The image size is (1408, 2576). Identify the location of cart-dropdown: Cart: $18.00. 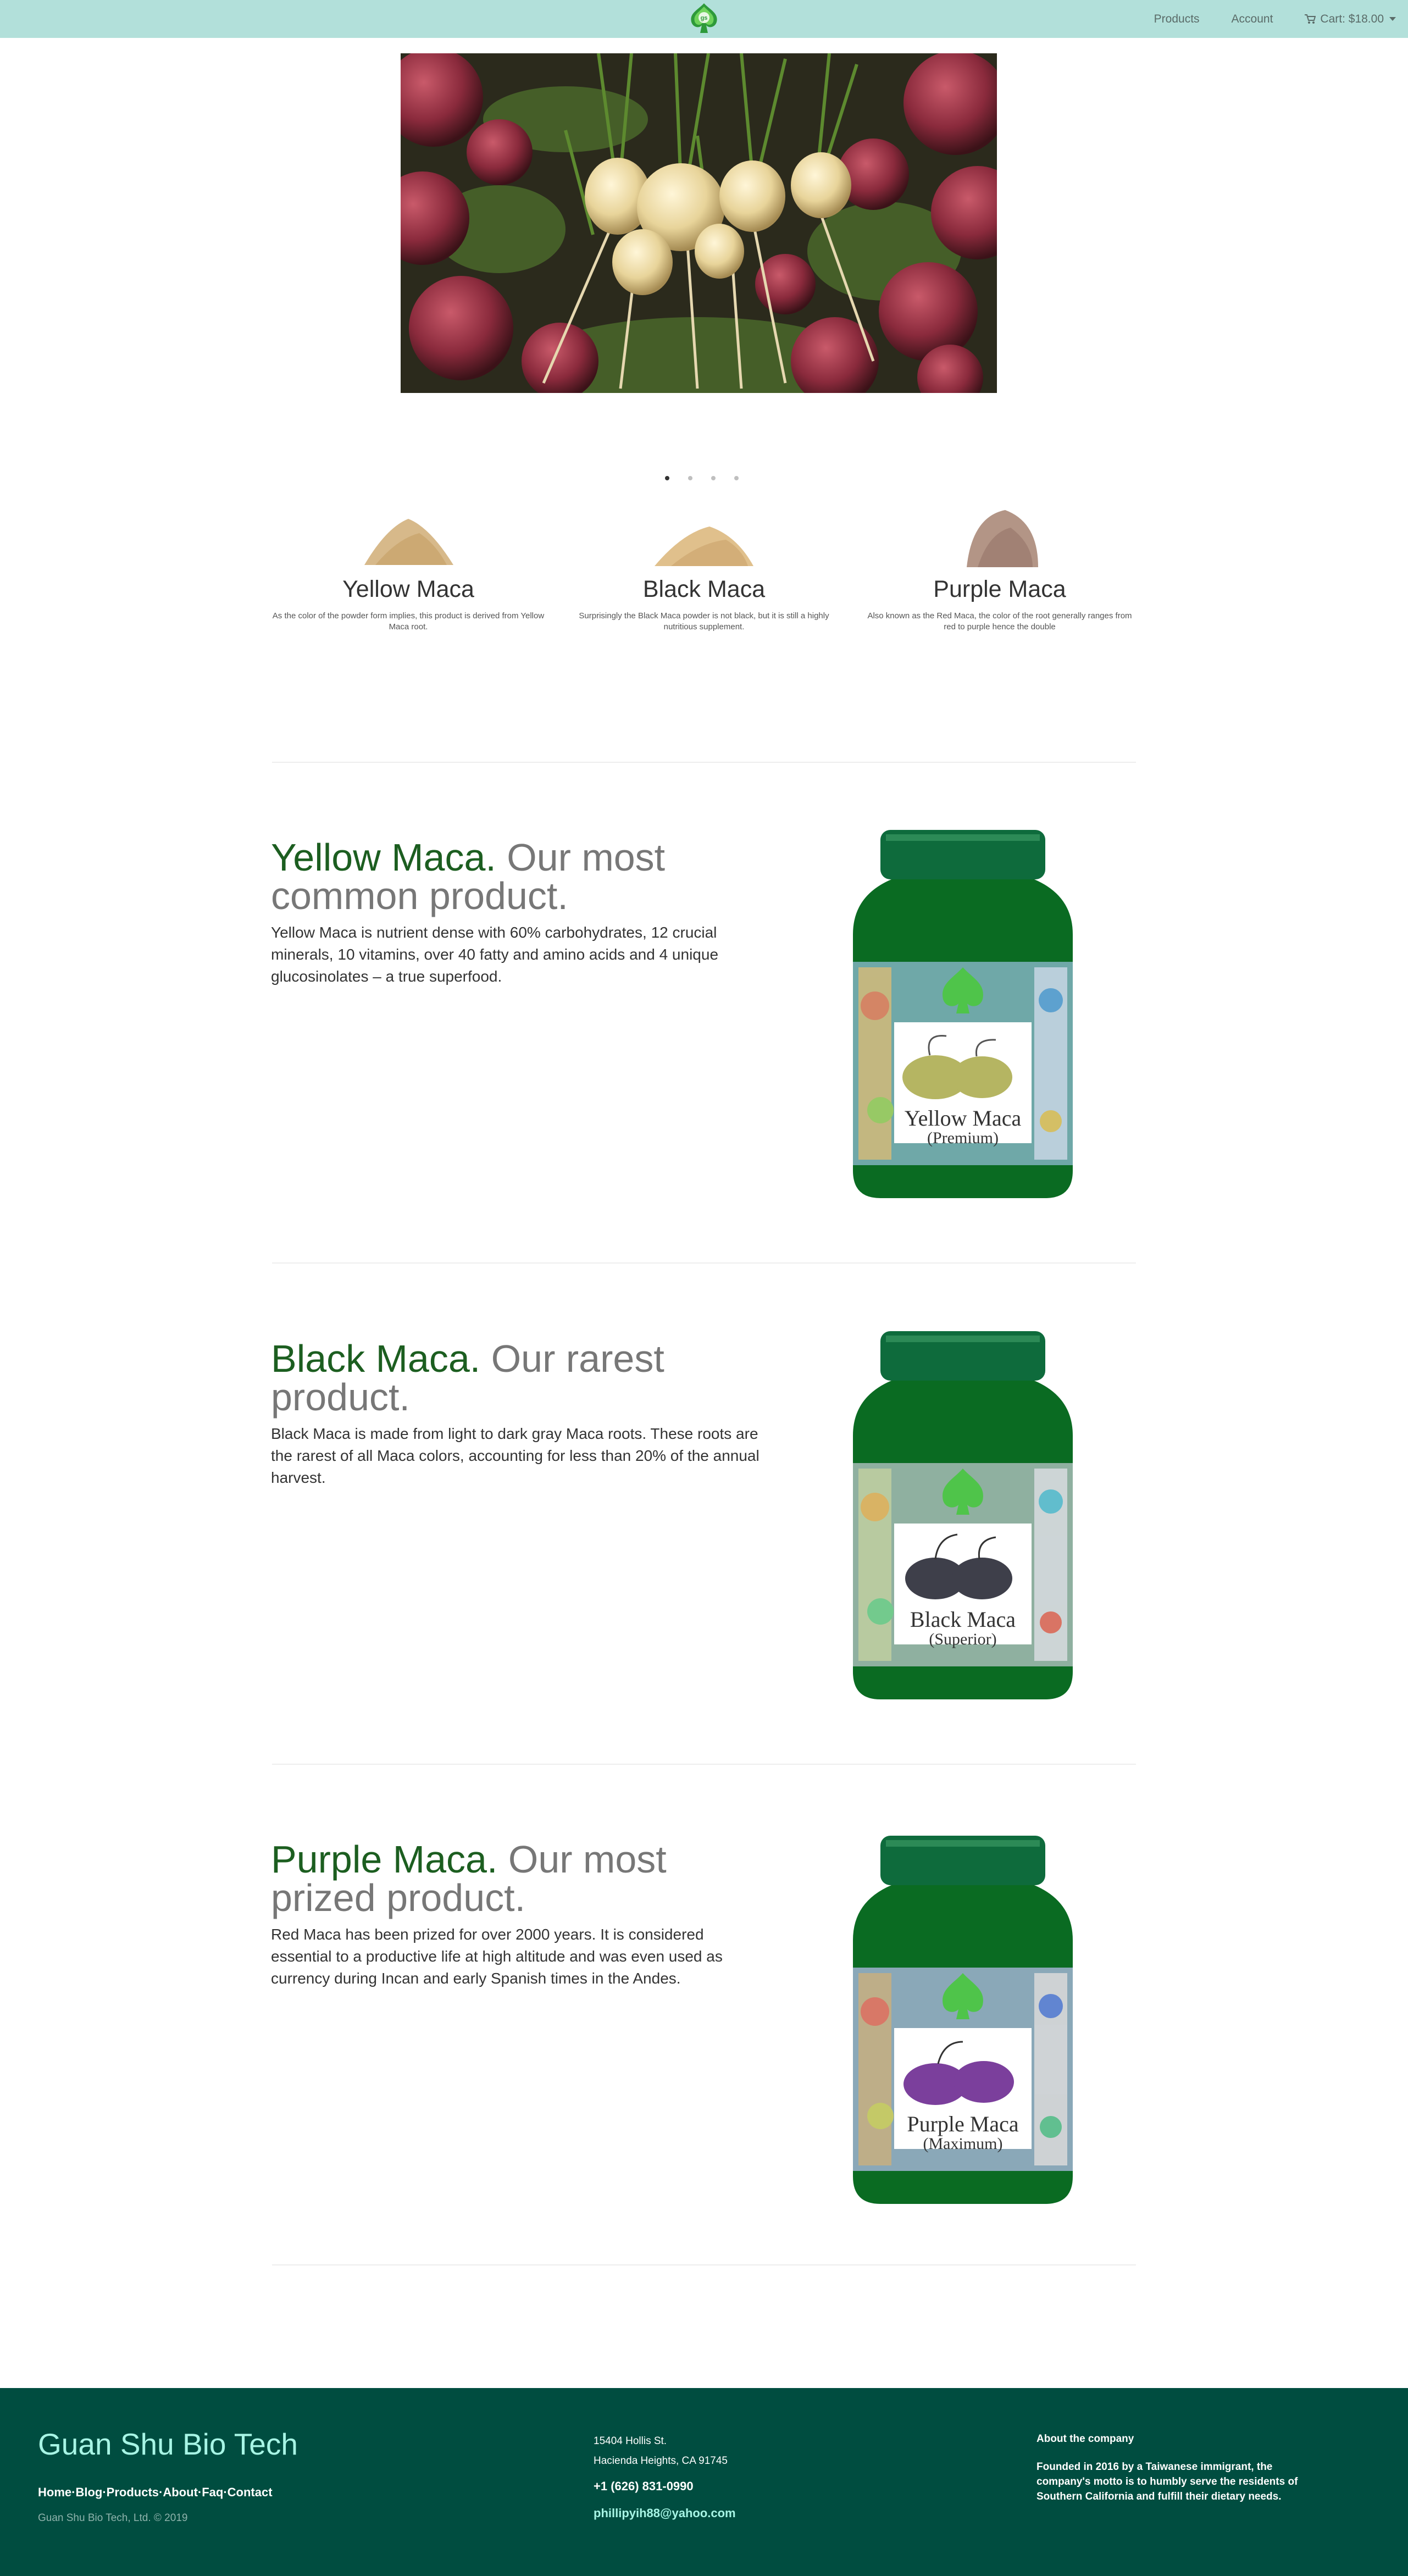
(1351, 19).